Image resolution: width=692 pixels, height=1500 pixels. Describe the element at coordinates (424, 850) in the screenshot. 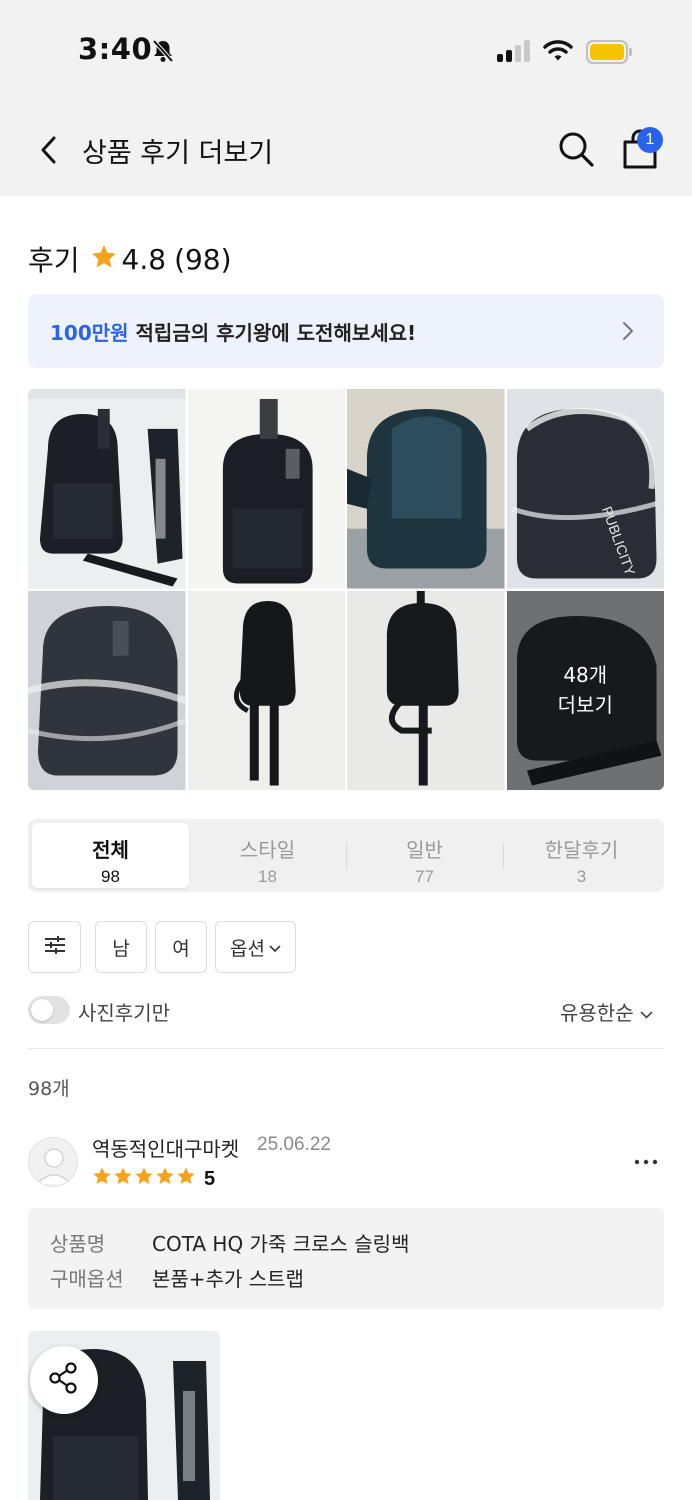

I see `tab-label: 일반` at that location.